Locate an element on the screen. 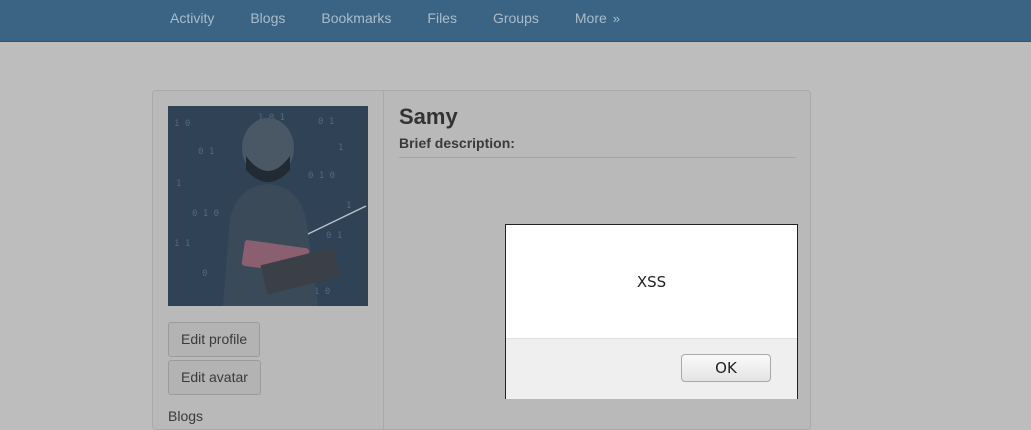 Image resolution: width=1031 pixels, height=430 pixels. svg-text: 1 0 is located at coordinates (182, 124).